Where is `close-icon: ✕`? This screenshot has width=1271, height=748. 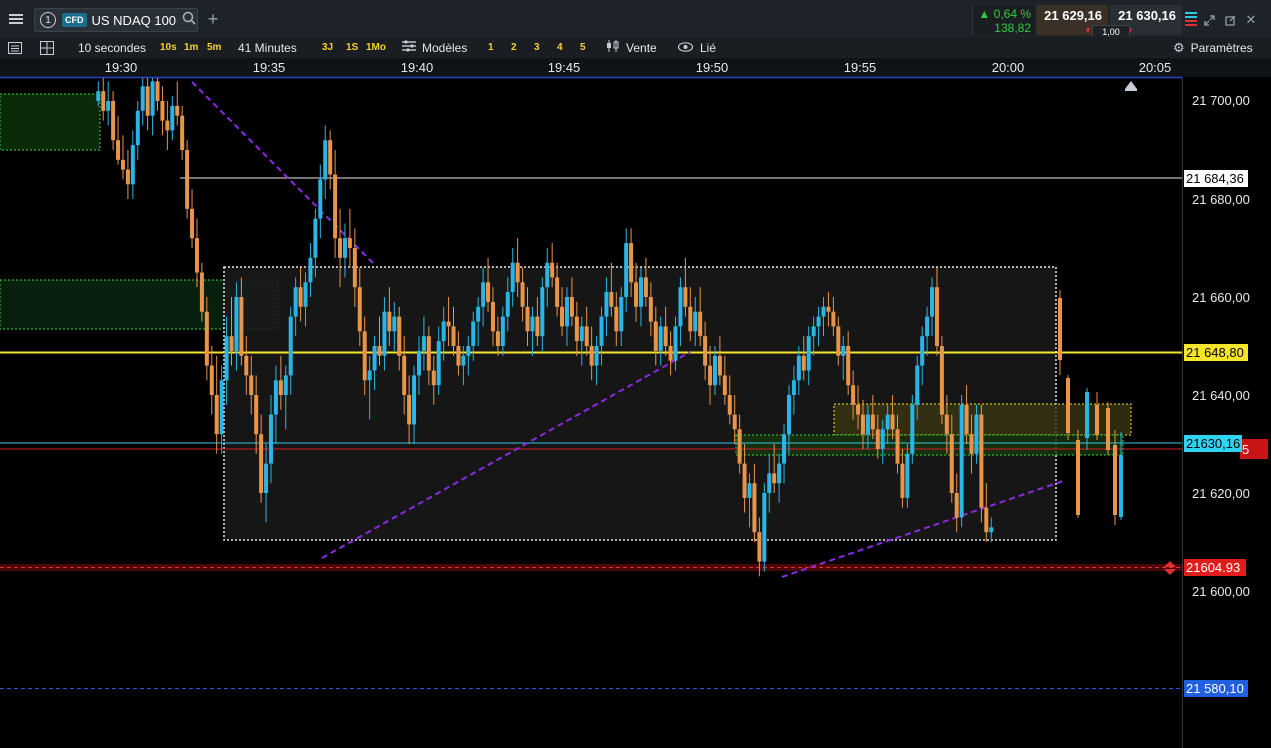 close-icon: ✕ is located at coordinates (1251, 20).